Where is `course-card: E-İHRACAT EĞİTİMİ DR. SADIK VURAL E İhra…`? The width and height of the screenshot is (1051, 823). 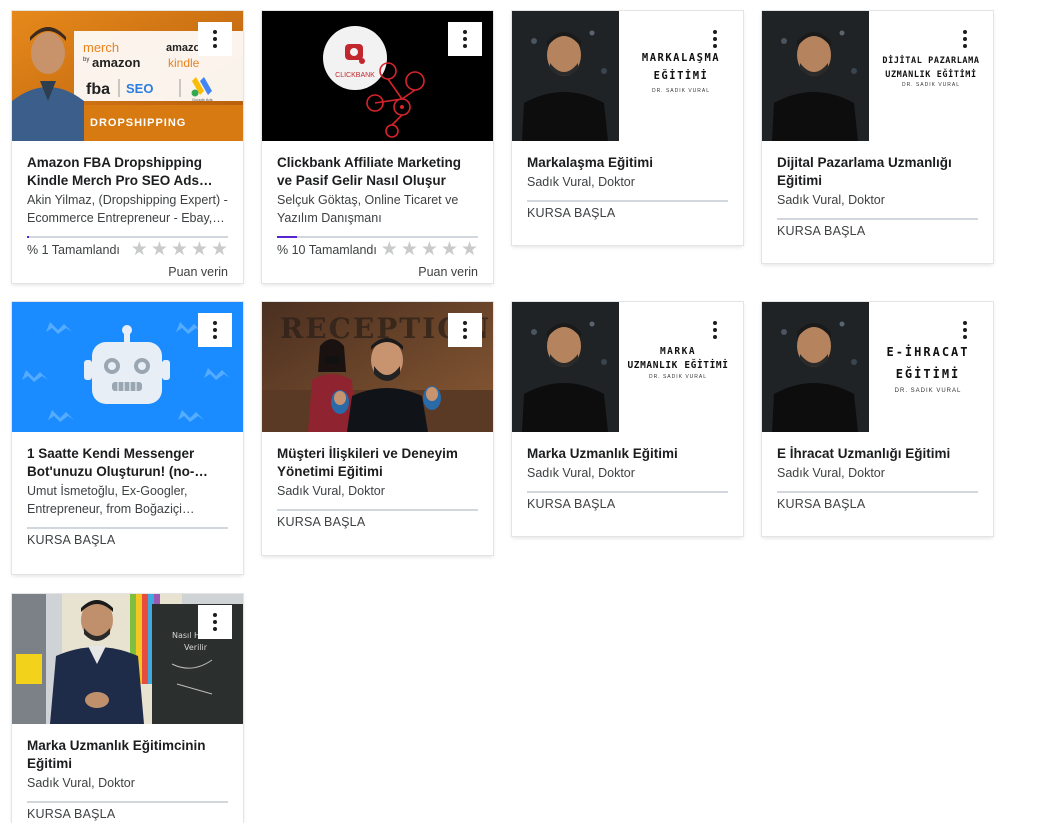
course-card: E-İHRACAT EĞİTİMİ DR. SADIK VURAL E İhra… is located at coordinates (877, 419).